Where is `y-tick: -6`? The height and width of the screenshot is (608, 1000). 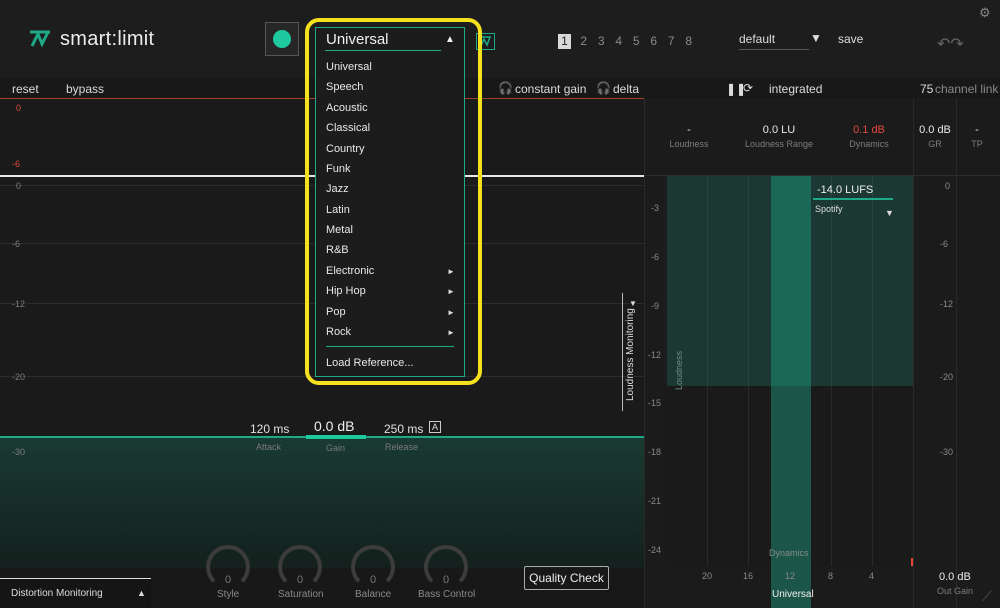 y-tick: -6 is located at coordinates (655, 257).